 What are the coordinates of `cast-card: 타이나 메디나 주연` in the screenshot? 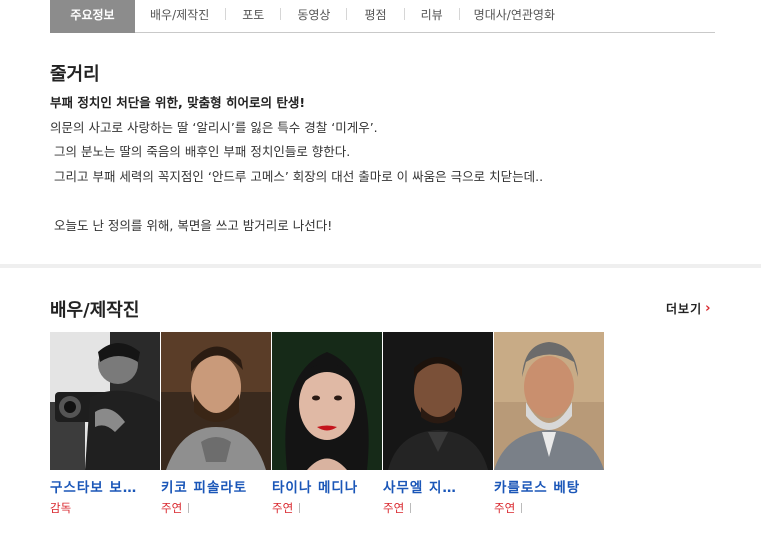 It's located at (327, 424).